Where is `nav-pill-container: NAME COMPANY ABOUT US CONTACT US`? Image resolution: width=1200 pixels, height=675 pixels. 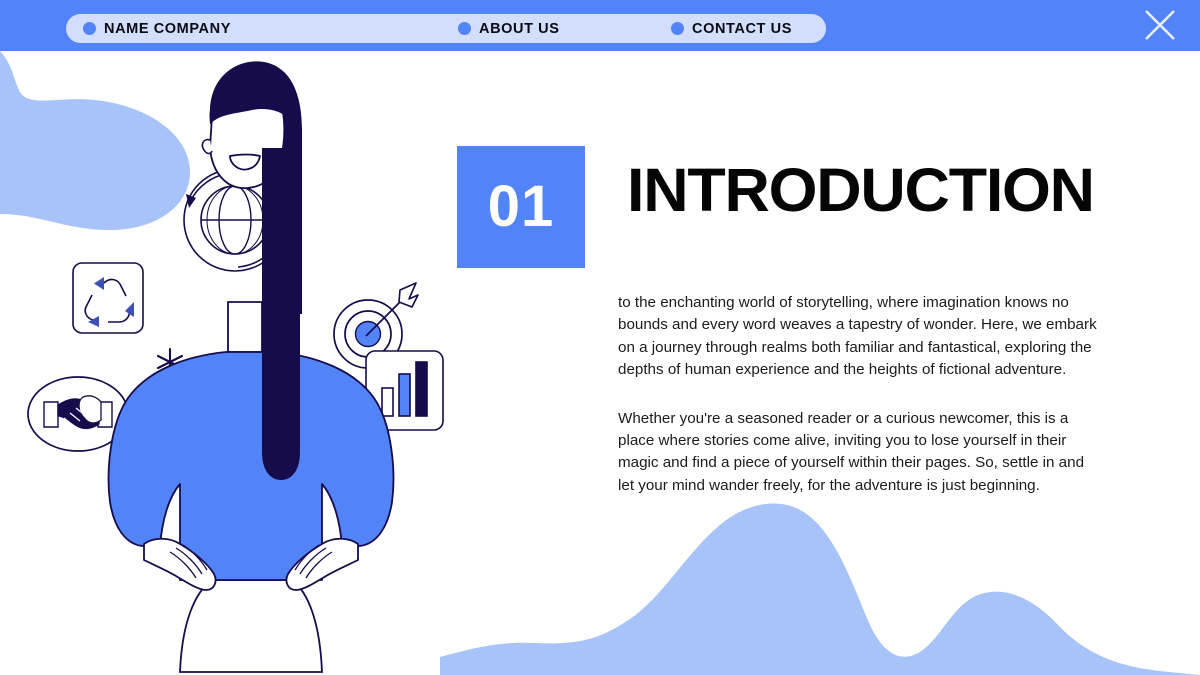
nav-pill-container: NAME COMPANY ABOUT US CONTACT US is located at coordinates (446, 28).